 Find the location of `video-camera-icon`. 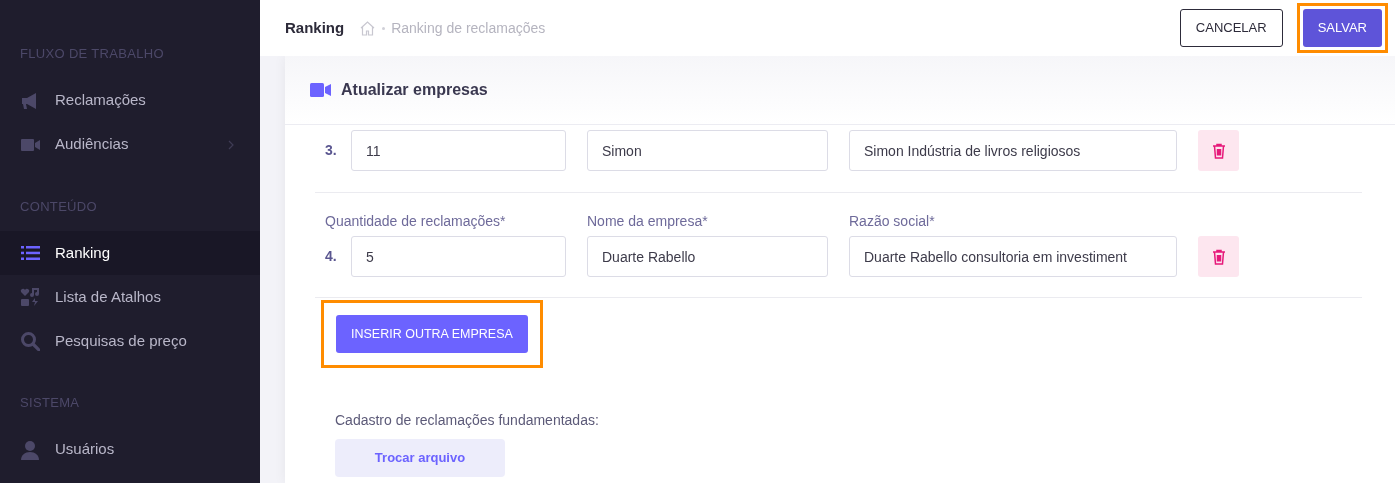

video-camera-icon is located at coordinates (320, 90).